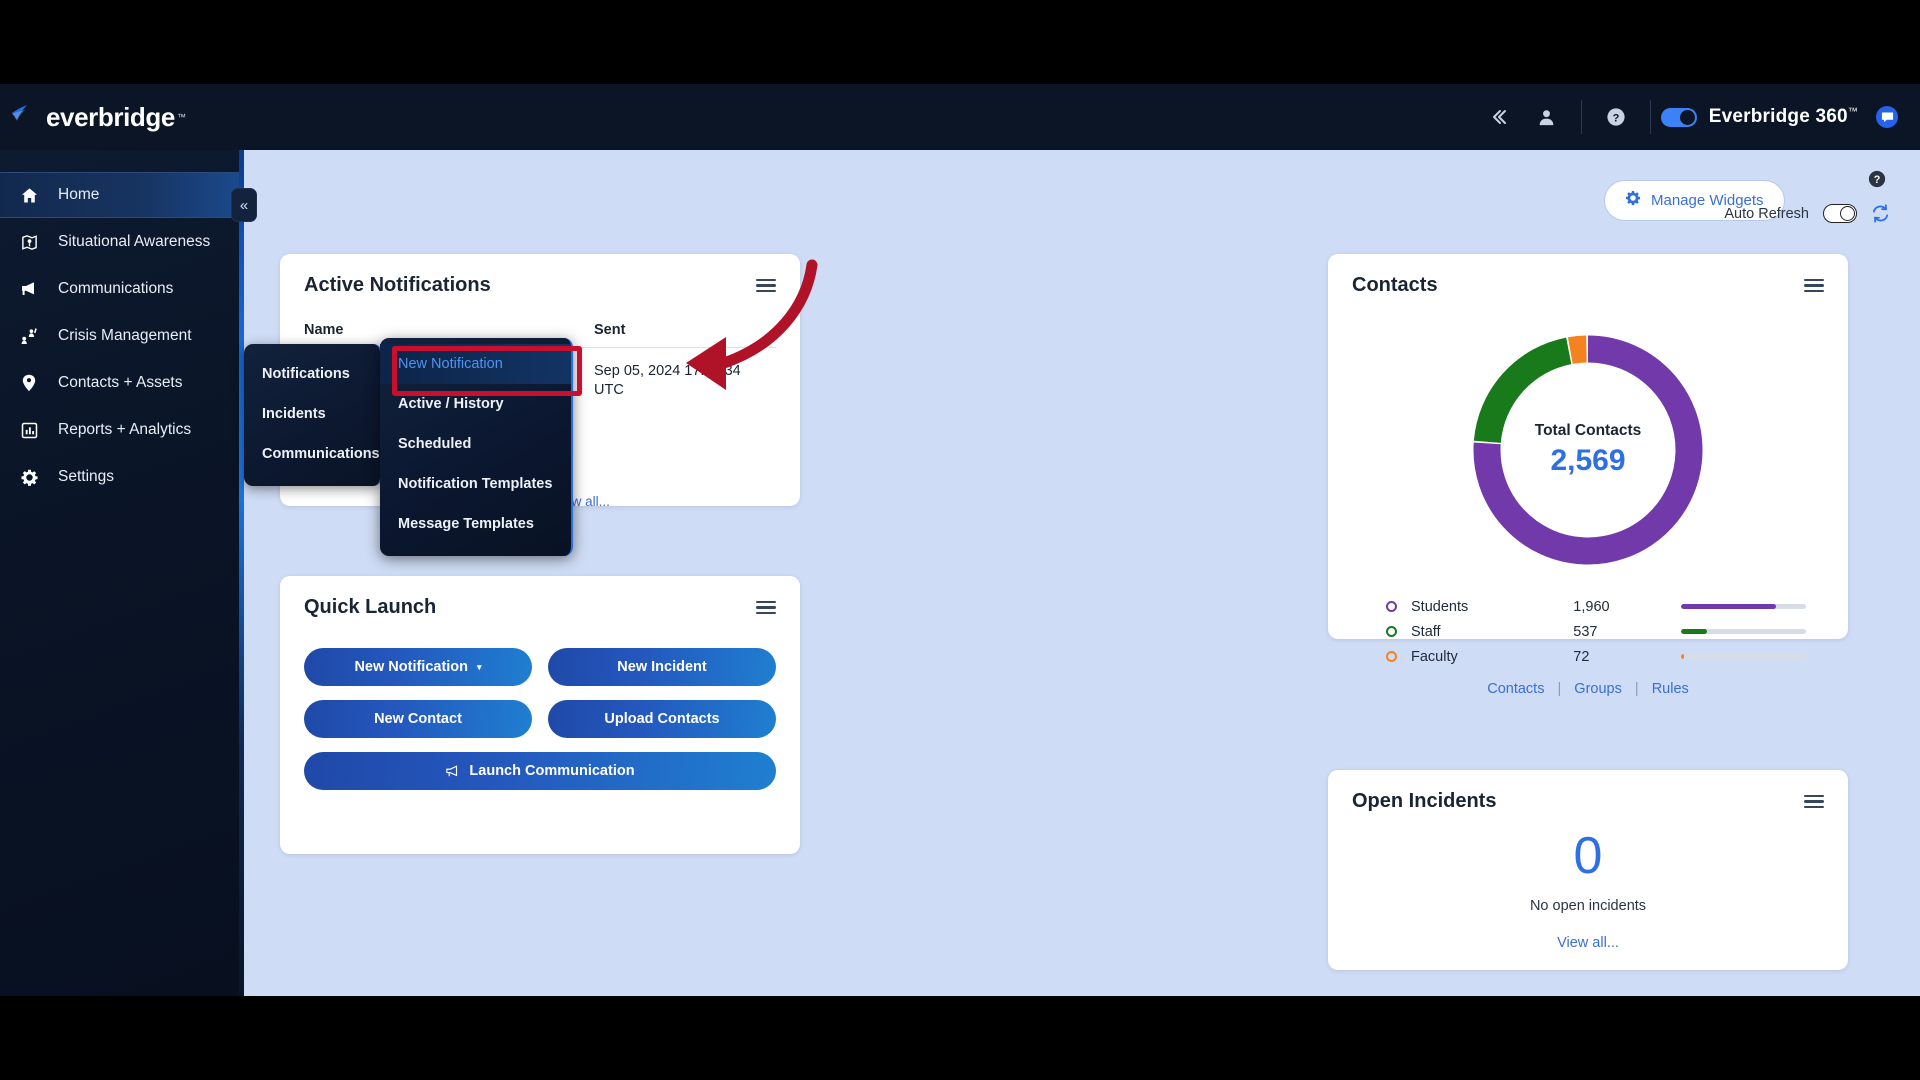 This screenshot has height=1080, width=1920. What do you see at coordinates (667, 380) in the screenshot?
I see `cell-sent: Sep 05, 2024 17:53:34 UTC` at bounding box center [667, 380].